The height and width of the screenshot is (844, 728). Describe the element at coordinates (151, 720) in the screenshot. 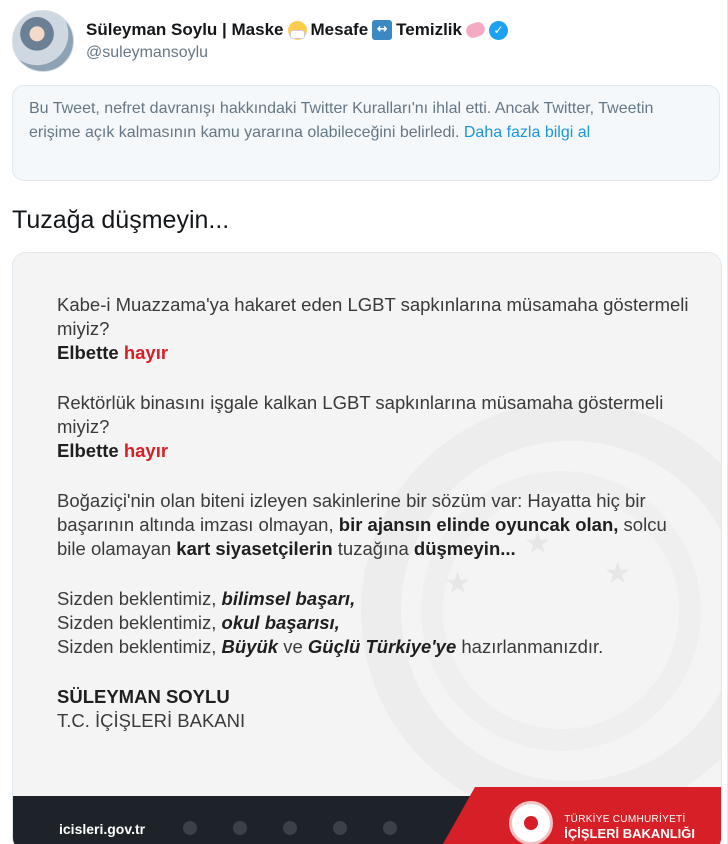

I see `signature-title: T.C. İÇİŞLERİ BAKANI` at that location.